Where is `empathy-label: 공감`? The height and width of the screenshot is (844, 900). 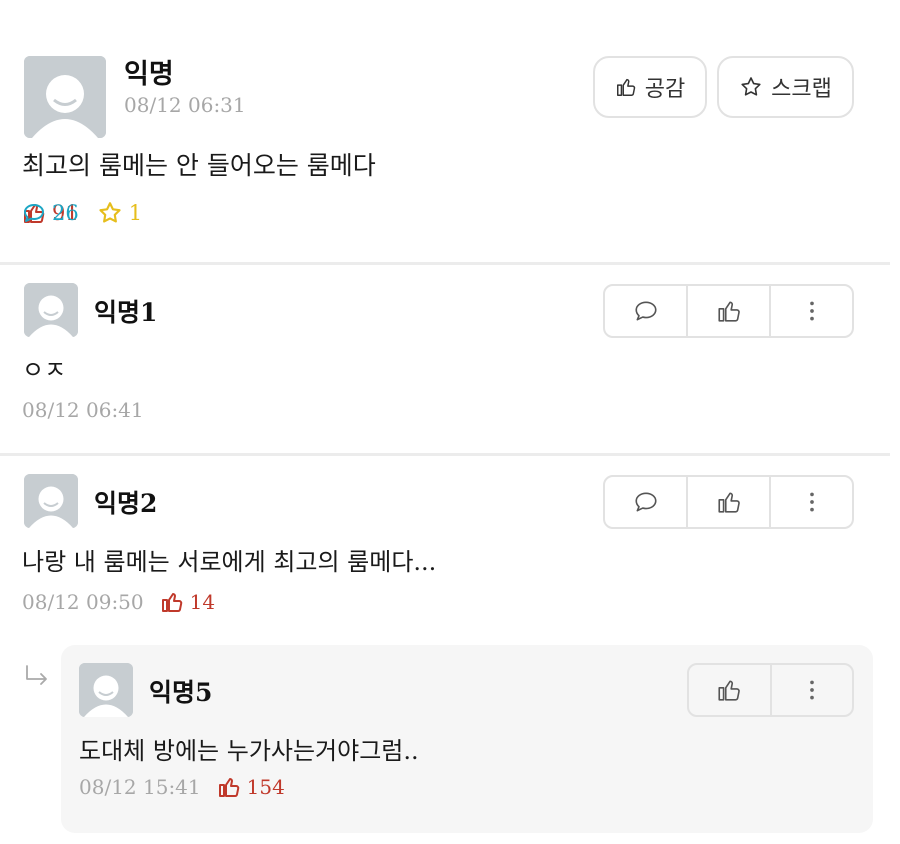 empathy-label: 공감 is located at coordinates (665, 88).